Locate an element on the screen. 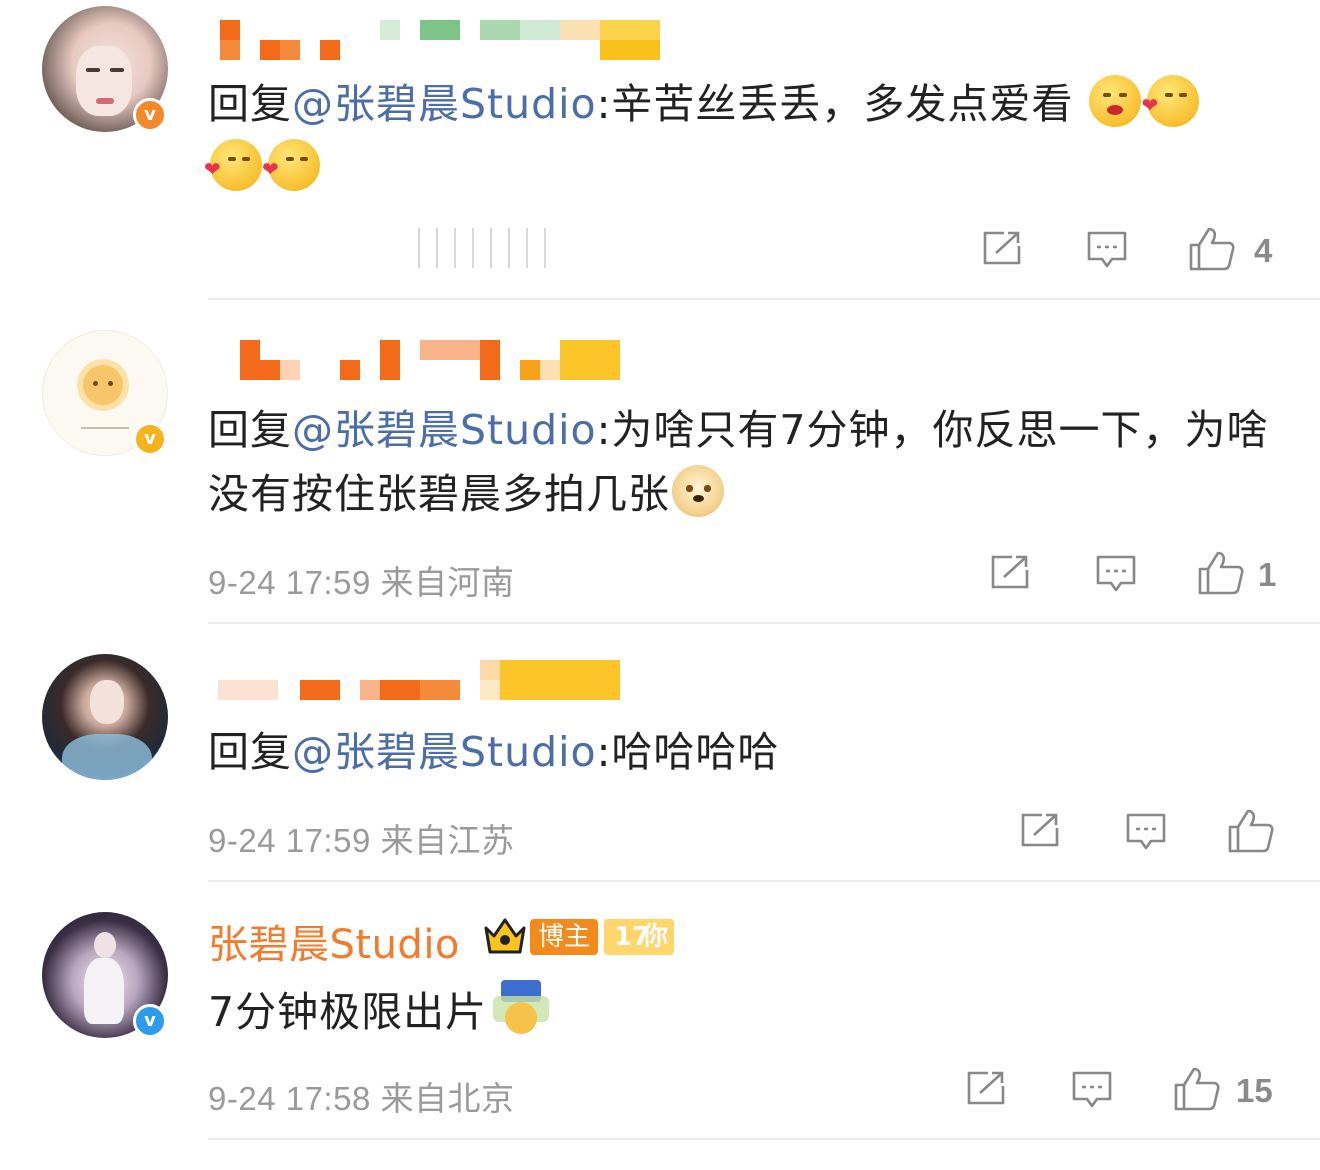 This screenshot has width=1320, height=1170. comment-body: 7分钟极限出片 is located at coordinates (348, 1012).